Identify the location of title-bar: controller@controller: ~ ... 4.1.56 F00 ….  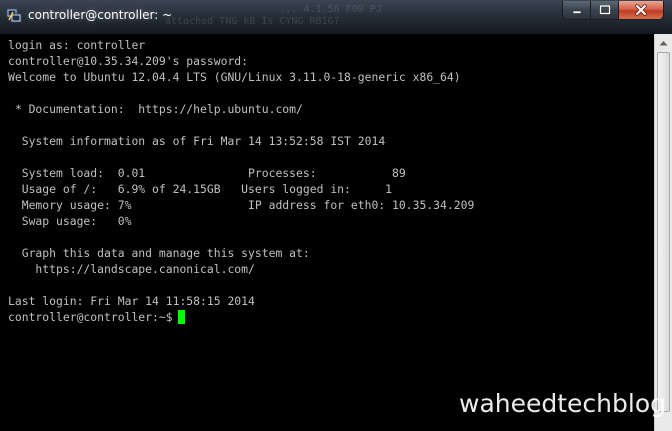
(336, 17).